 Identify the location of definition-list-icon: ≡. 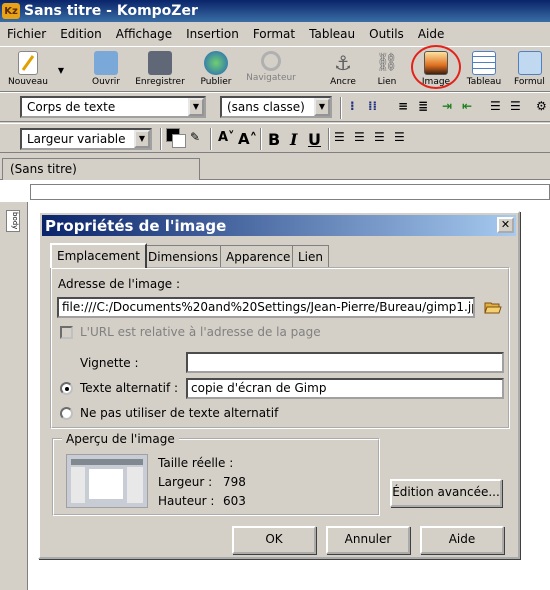
(403, 106).